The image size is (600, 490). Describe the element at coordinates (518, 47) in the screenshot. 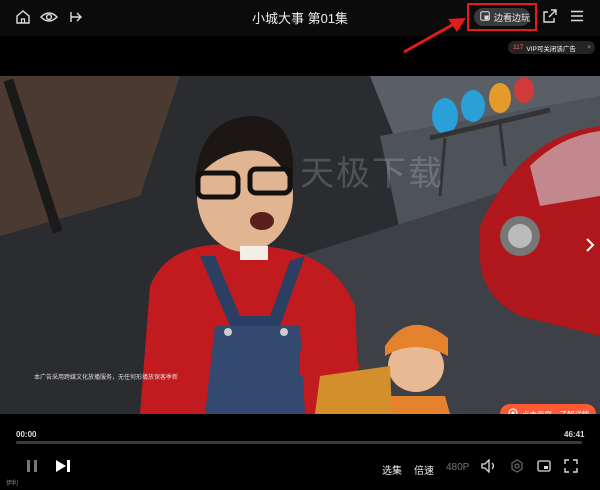

I see `ad-countdown: 117` at that location.